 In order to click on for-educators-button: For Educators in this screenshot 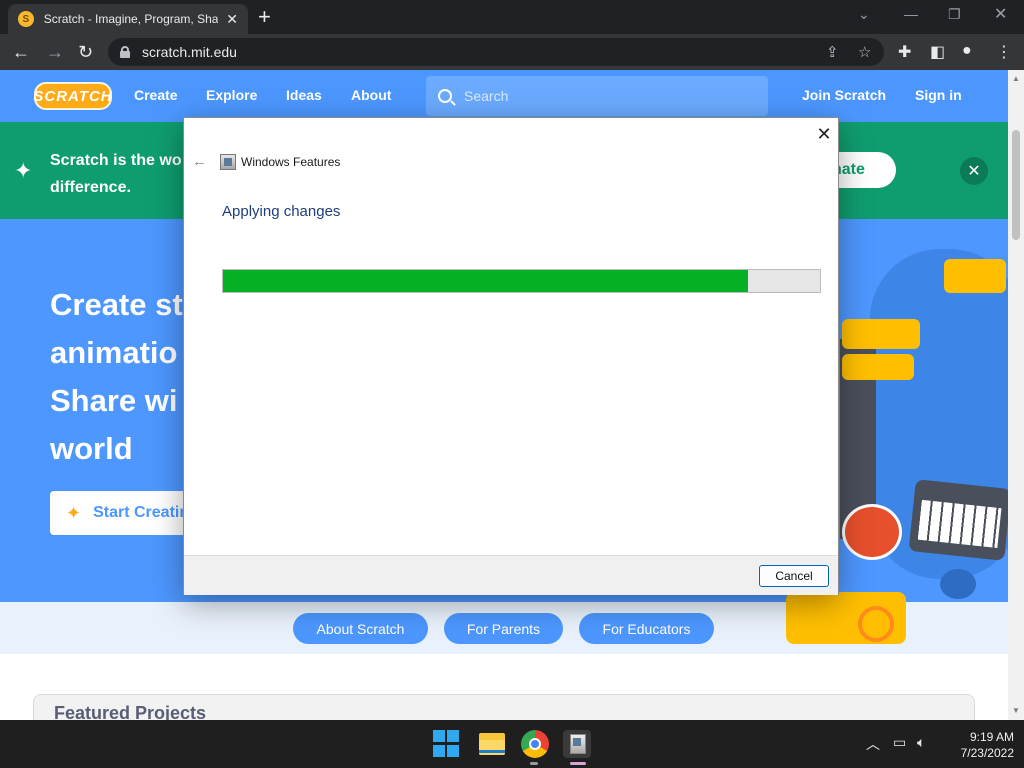, I will do `click(646, 628)`.